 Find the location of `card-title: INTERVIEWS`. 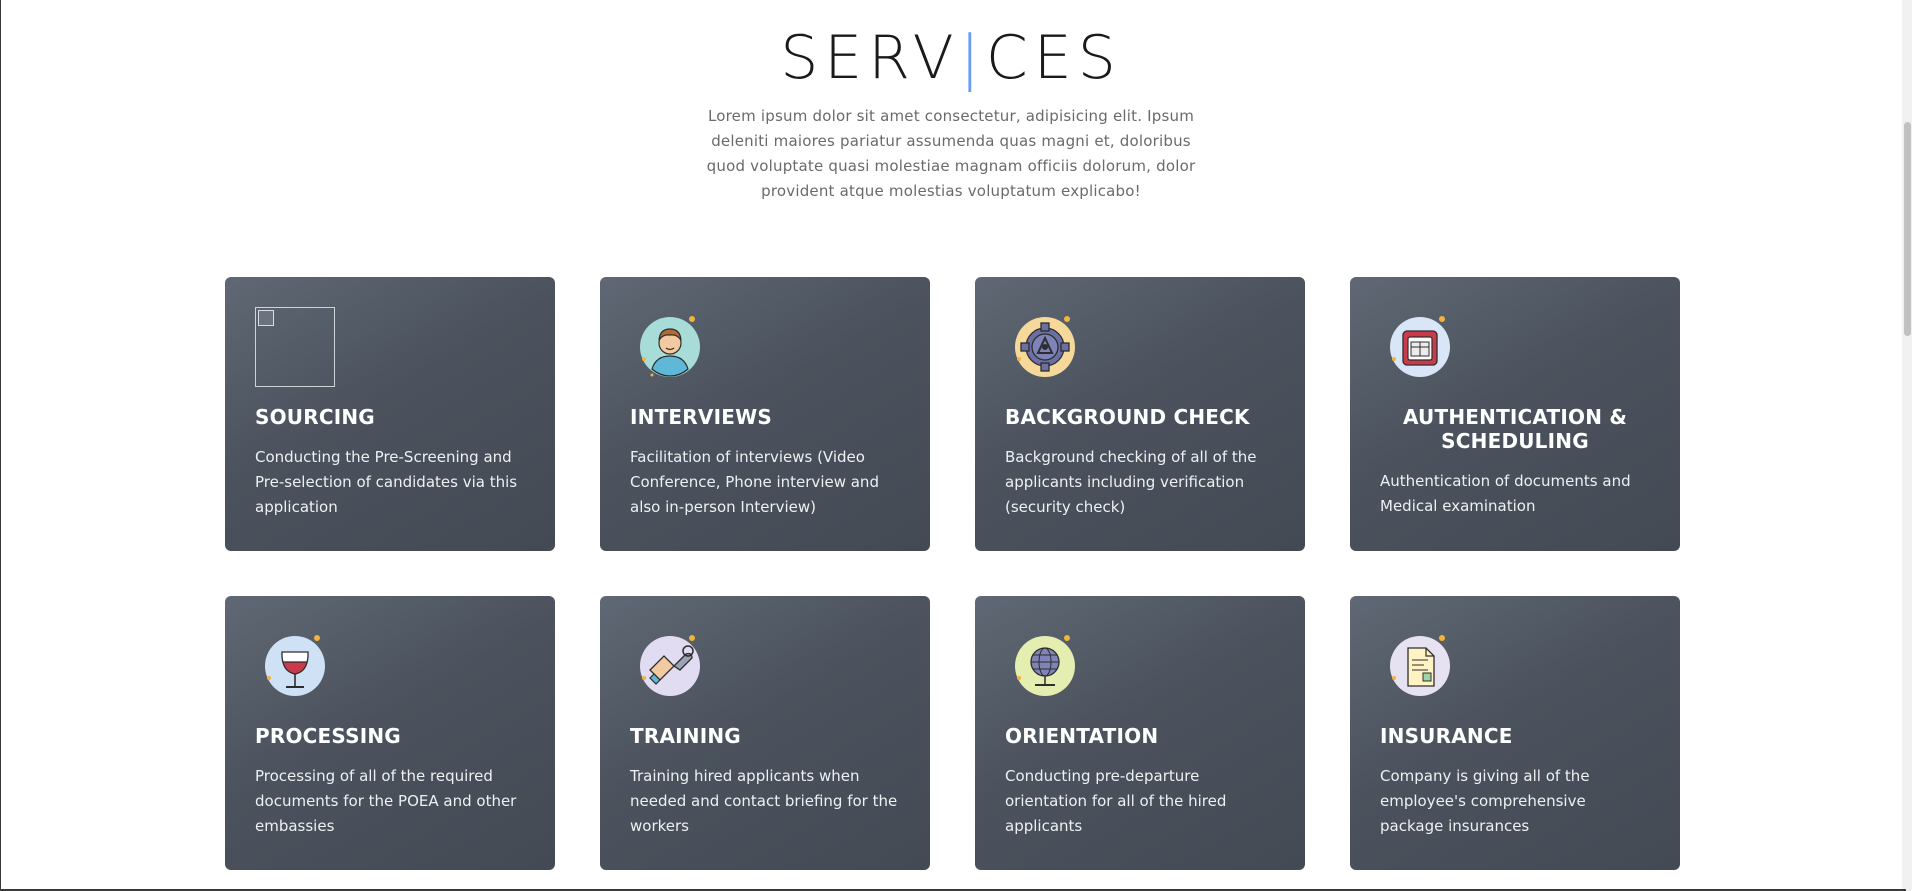

card-title: INTERVIEWS is located at coordinates (701, 417).